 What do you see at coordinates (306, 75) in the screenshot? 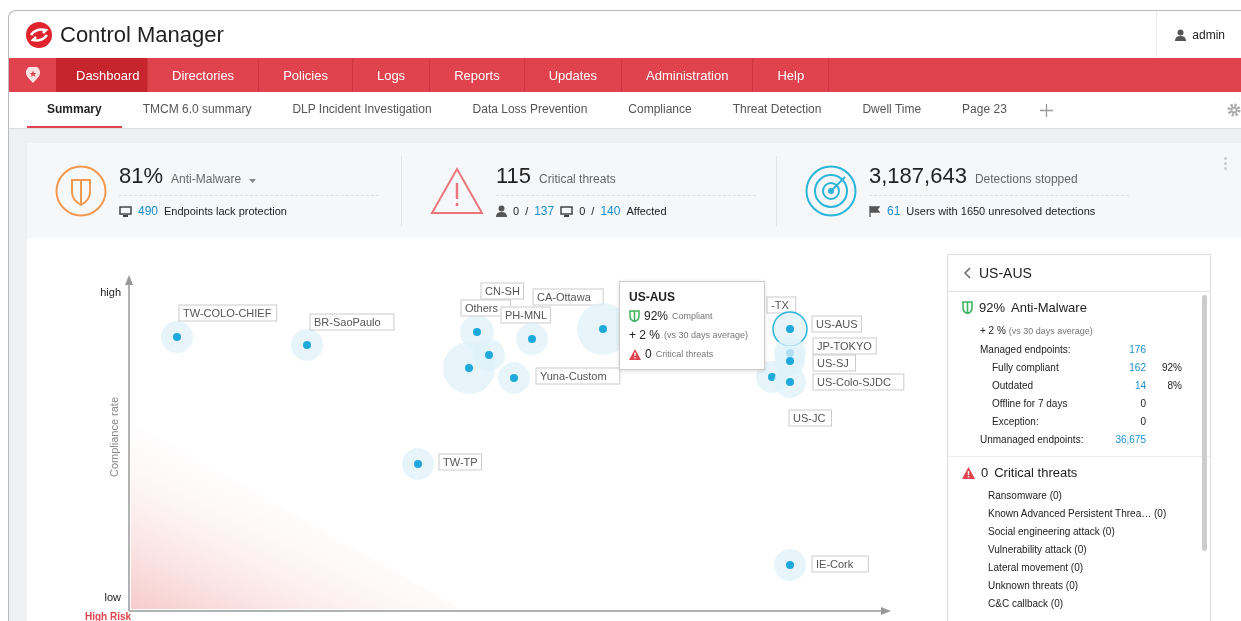
I see `nav-item: Policies` at bounding box center [306, 75].